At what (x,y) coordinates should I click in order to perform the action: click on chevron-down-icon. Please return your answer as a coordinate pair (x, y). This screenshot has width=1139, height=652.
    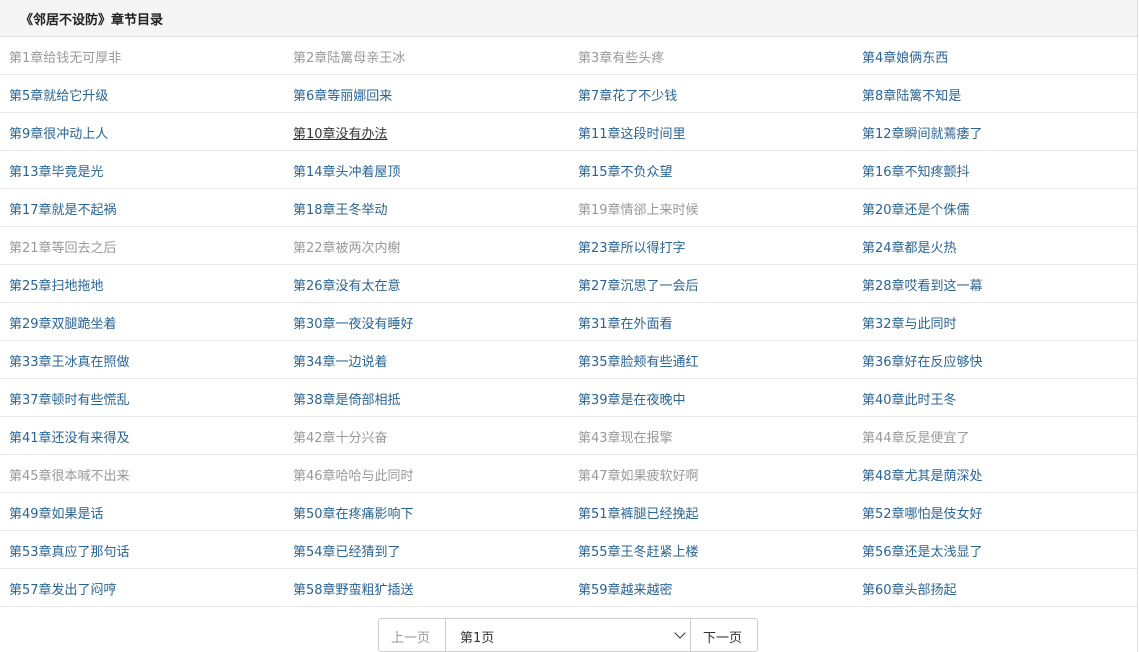
    Looking at the image, I should click on (680, 633).